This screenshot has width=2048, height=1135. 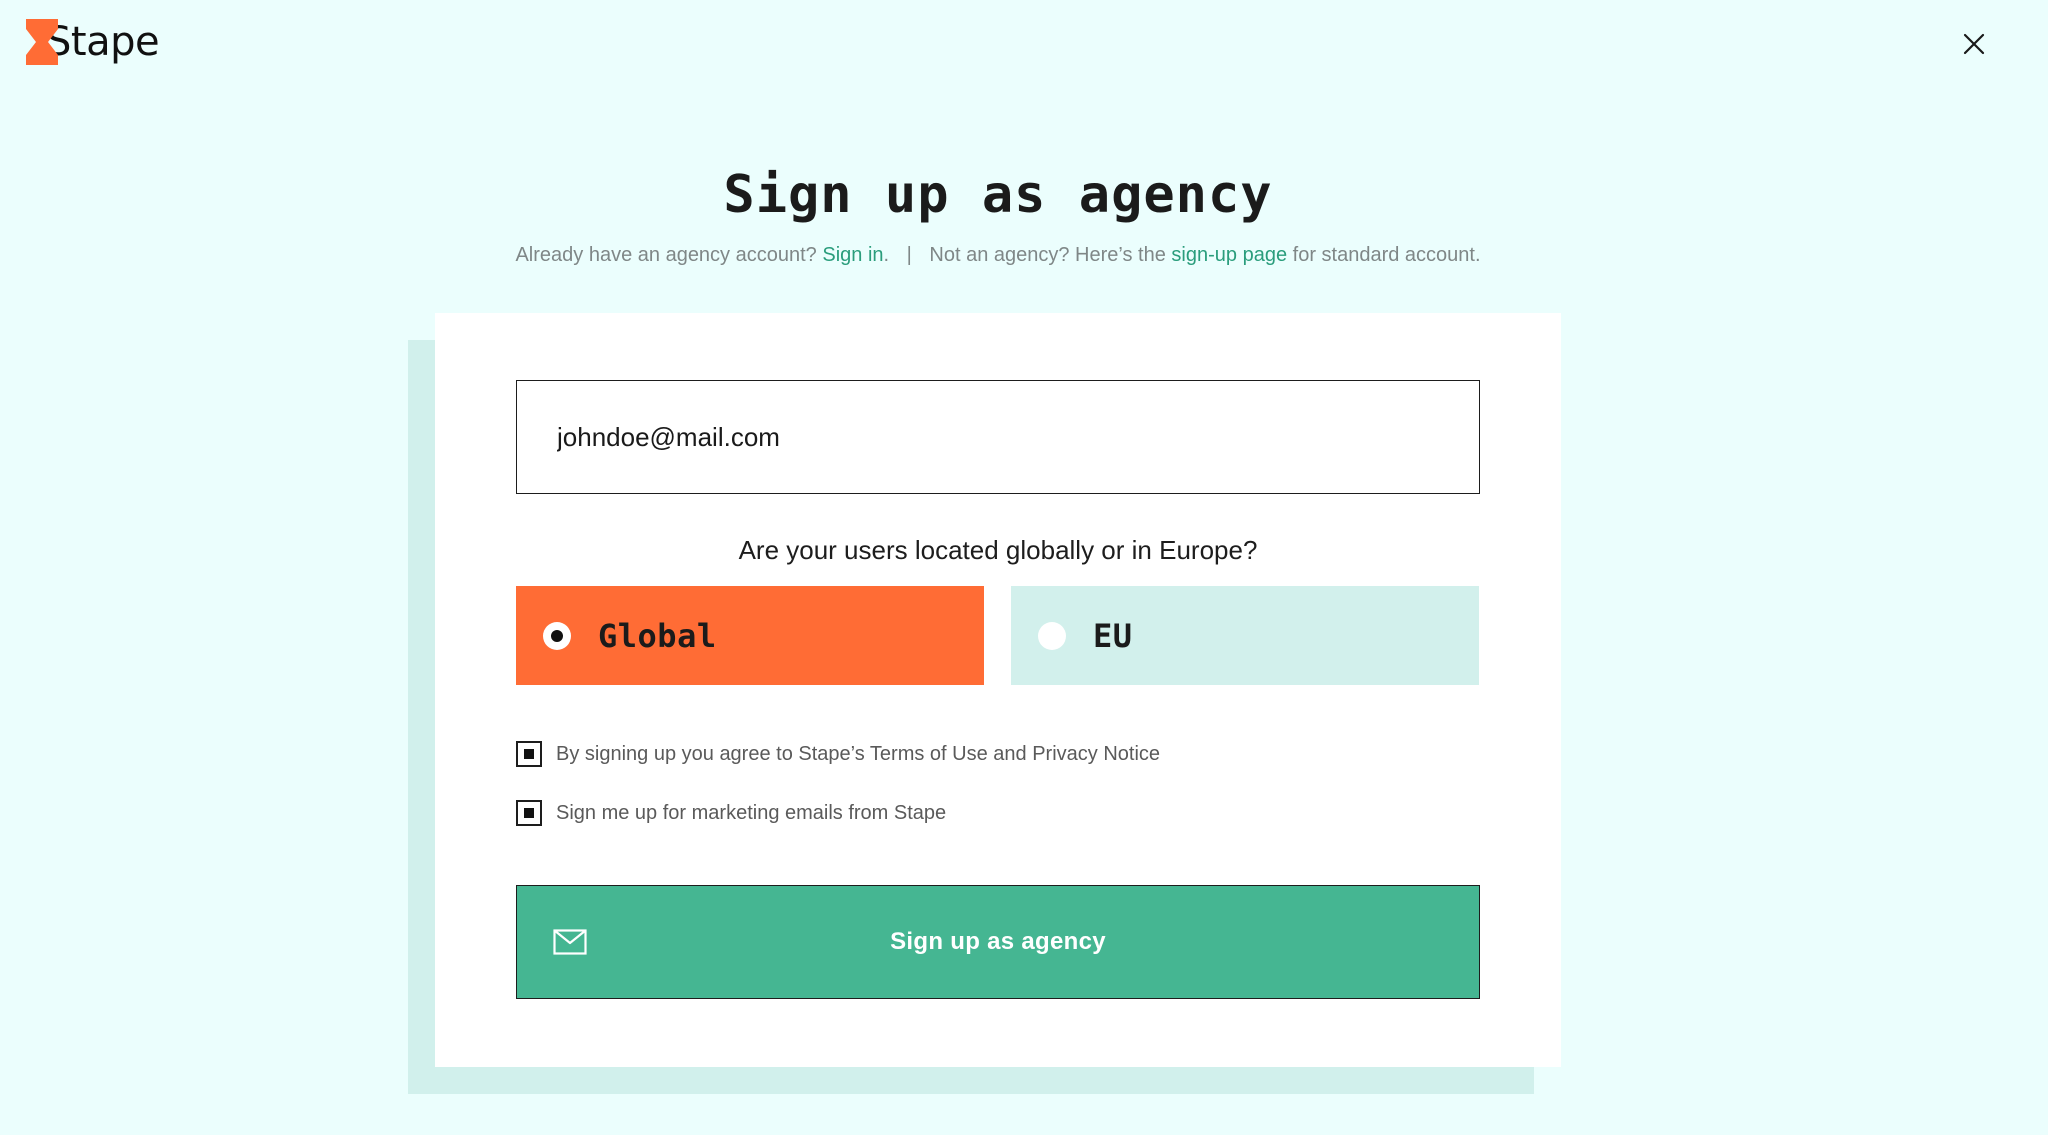 What do you see at coordinates (666, 255) in the screenshot?
I see `subtitle-text-1: Already have an agency account?` at bounding box center [666, 255].